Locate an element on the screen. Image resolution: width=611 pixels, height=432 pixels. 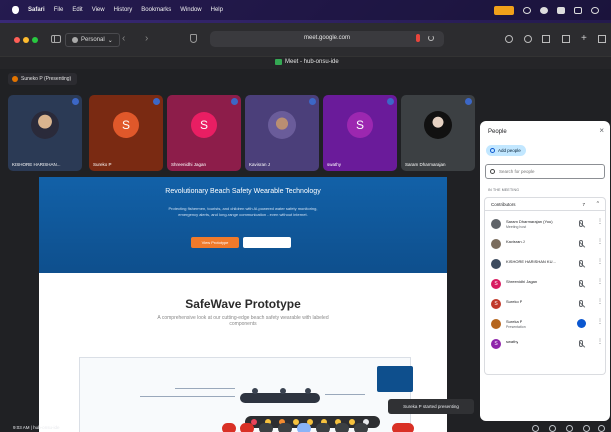
participant-row: KISHORE HARISHAN KU... ⋮ is located at coordinates (546, 263).